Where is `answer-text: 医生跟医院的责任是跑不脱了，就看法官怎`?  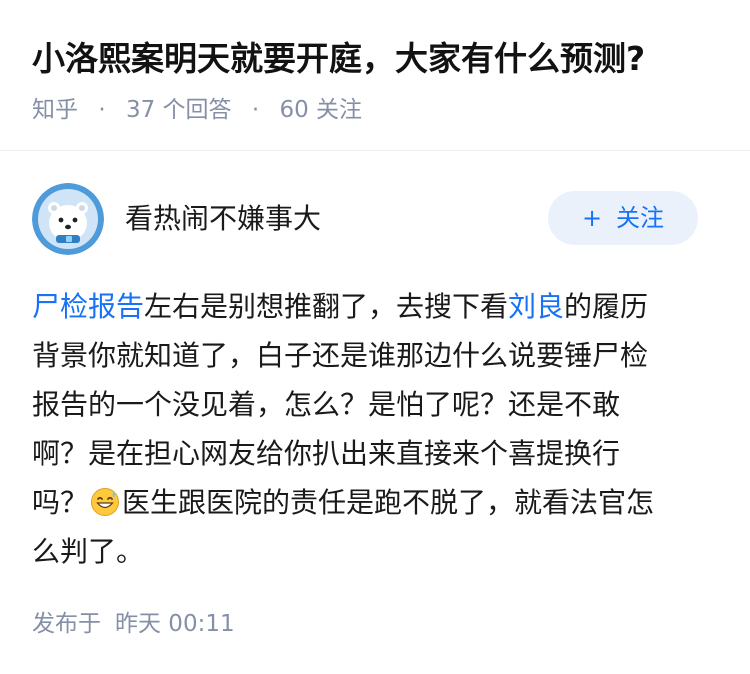
answer-text: 医生跟医院的责任是跑不脱了，就看法官怎 is located at coordinates (388, 502).